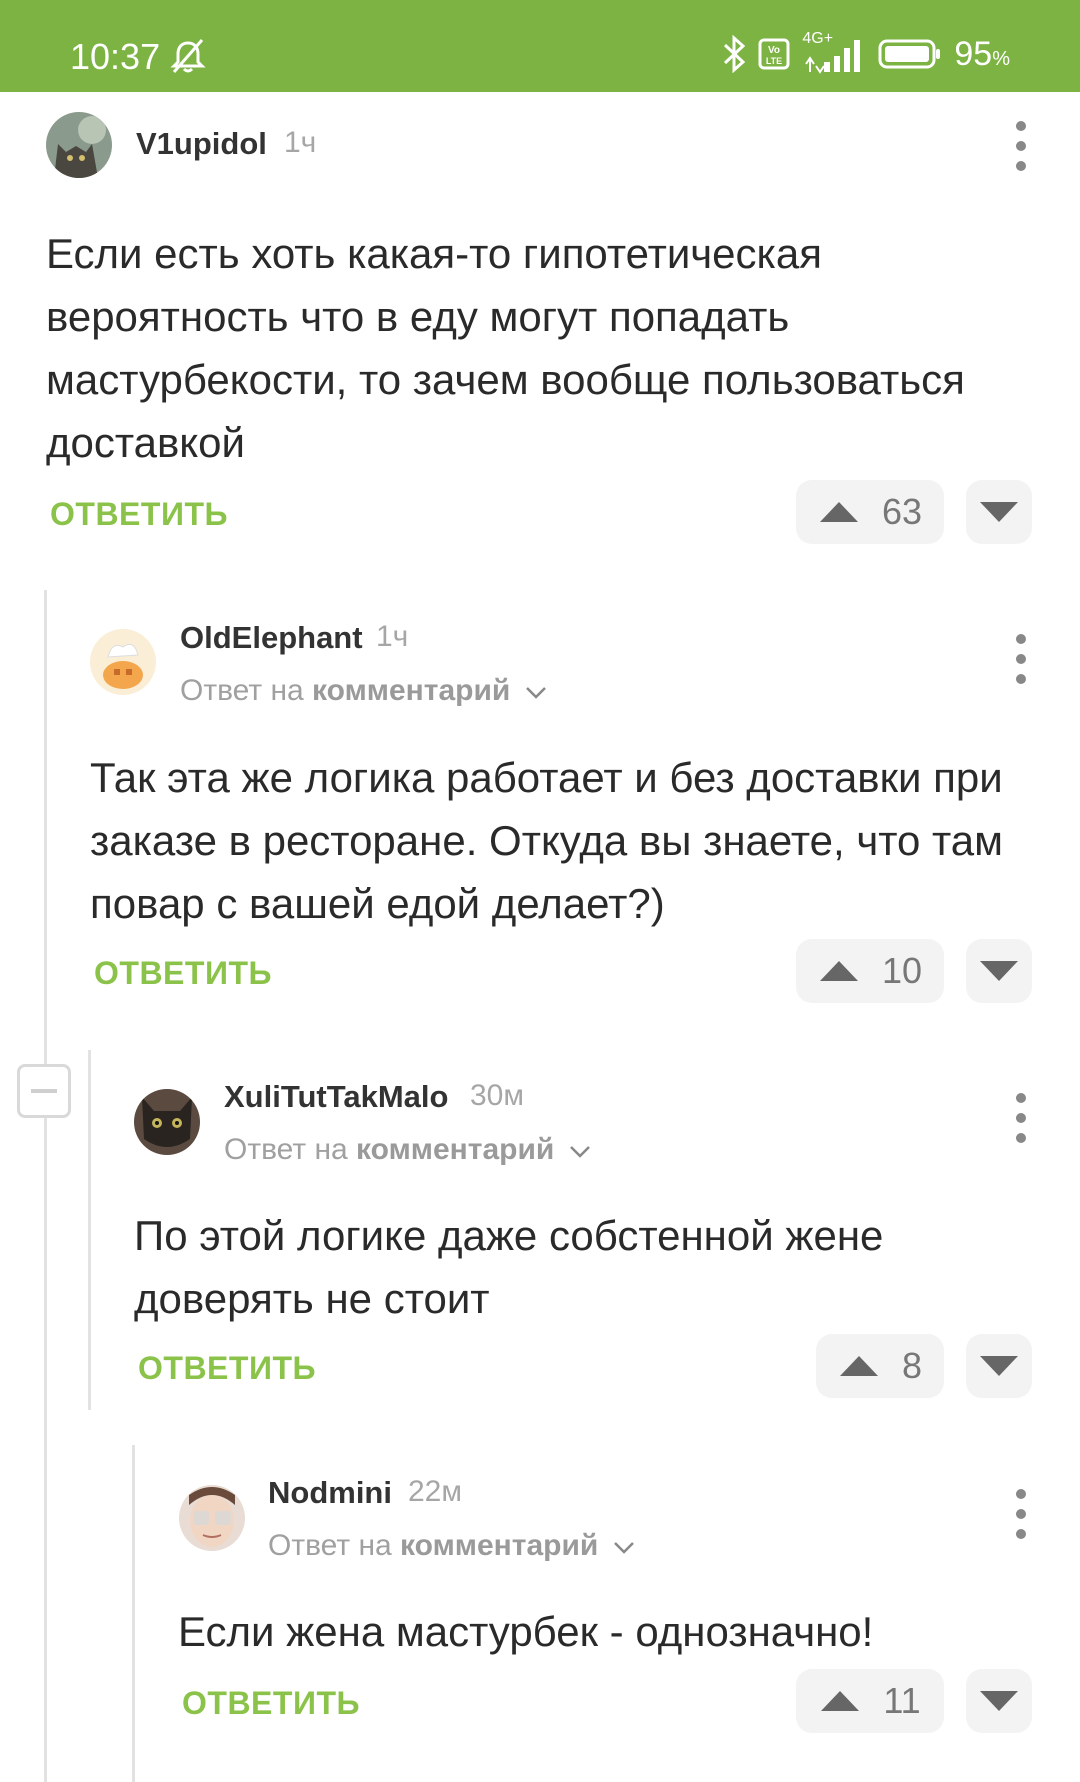 Image resolution: width=1080 pixels, height=1782 pixels. What do you see at coordinates (774, 61) in the screenshot?
I see `svg-text: LTE` at bounding box center [774, 61].